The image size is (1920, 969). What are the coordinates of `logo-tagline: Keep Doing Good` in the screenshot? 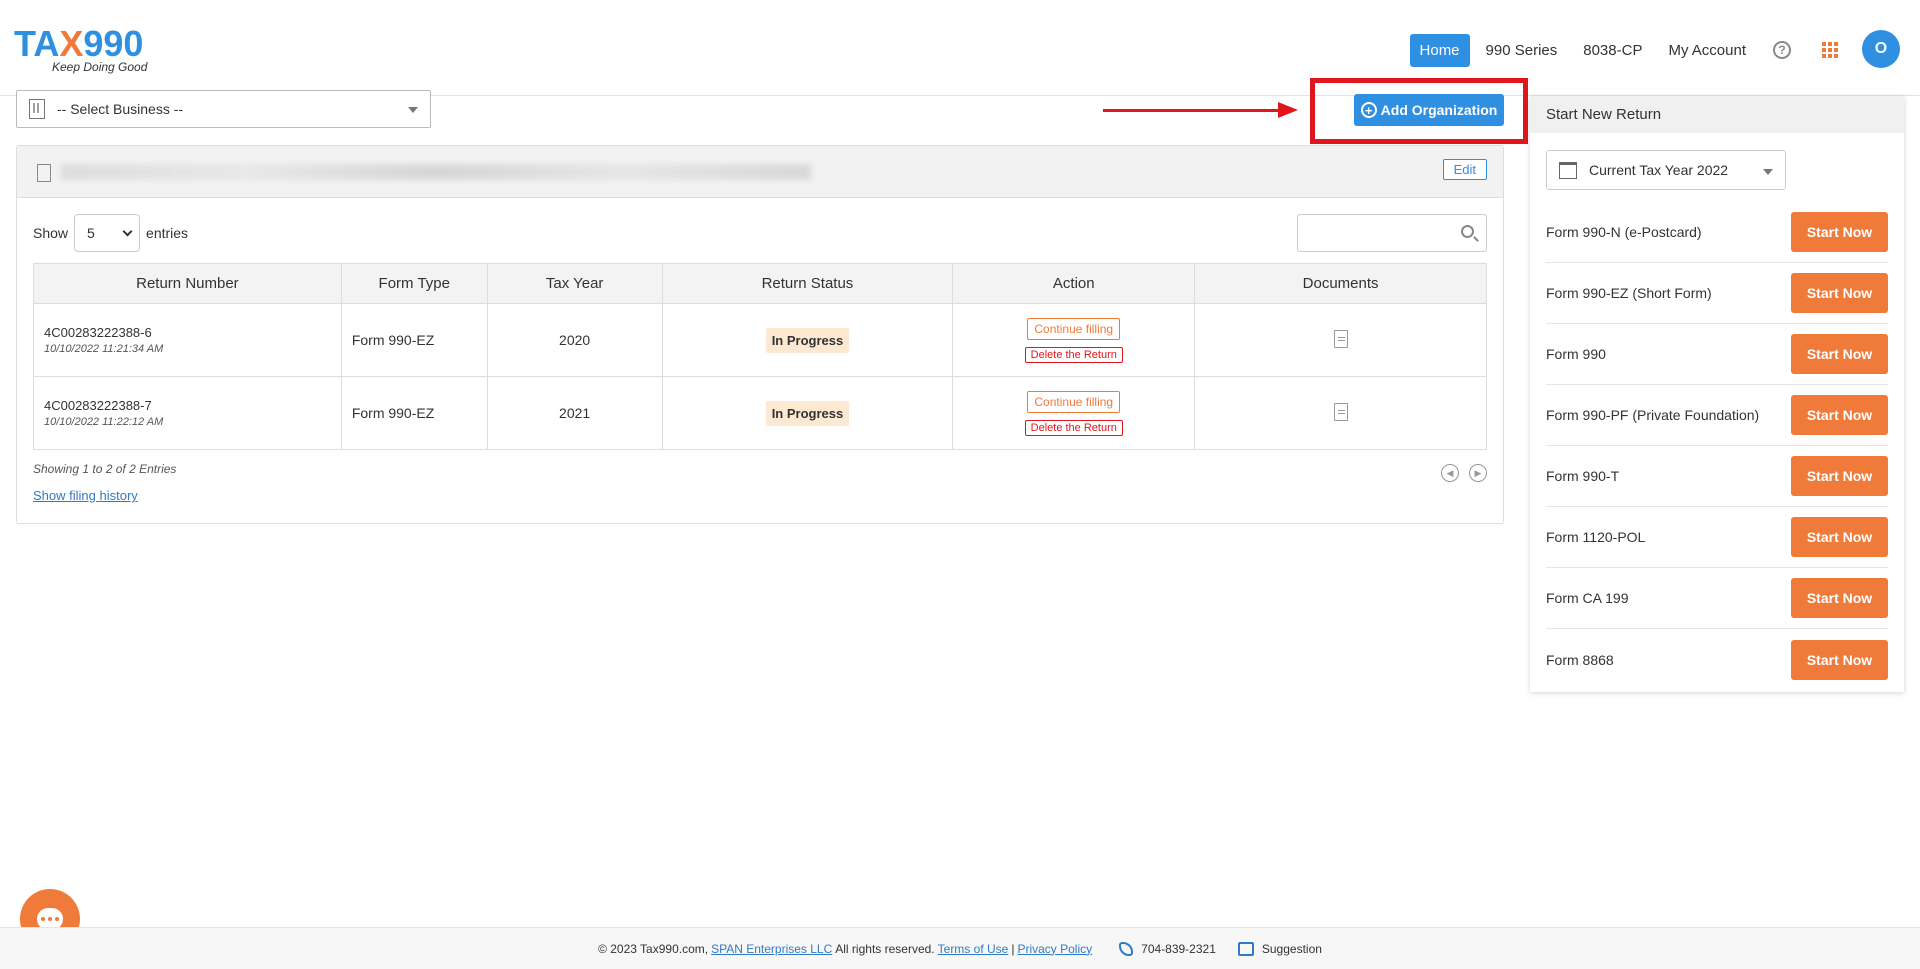 It's located at (100, 67).